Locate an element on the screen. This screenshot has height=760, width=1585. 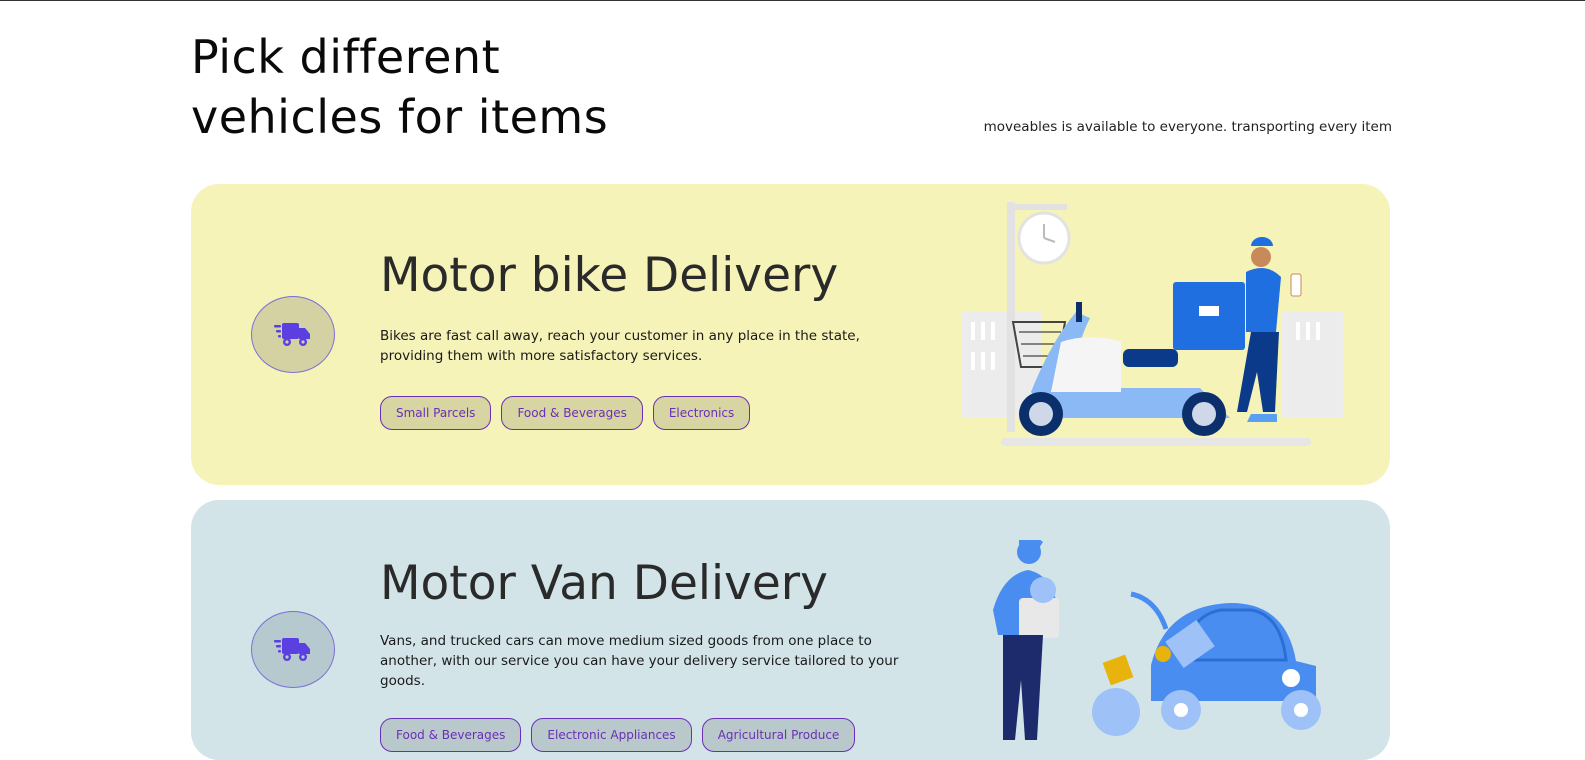
card-title: Motor Van Delivery is located at coordinates (604, 583).